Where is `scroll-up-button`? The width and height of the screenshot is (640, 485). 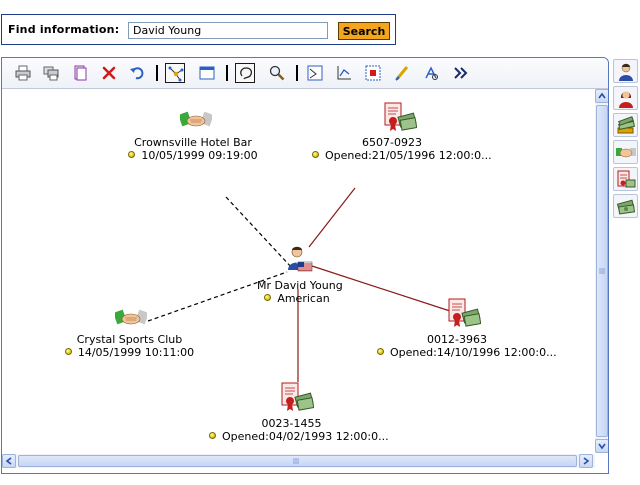
scroll-up-button is located at coordinates (601, 96).